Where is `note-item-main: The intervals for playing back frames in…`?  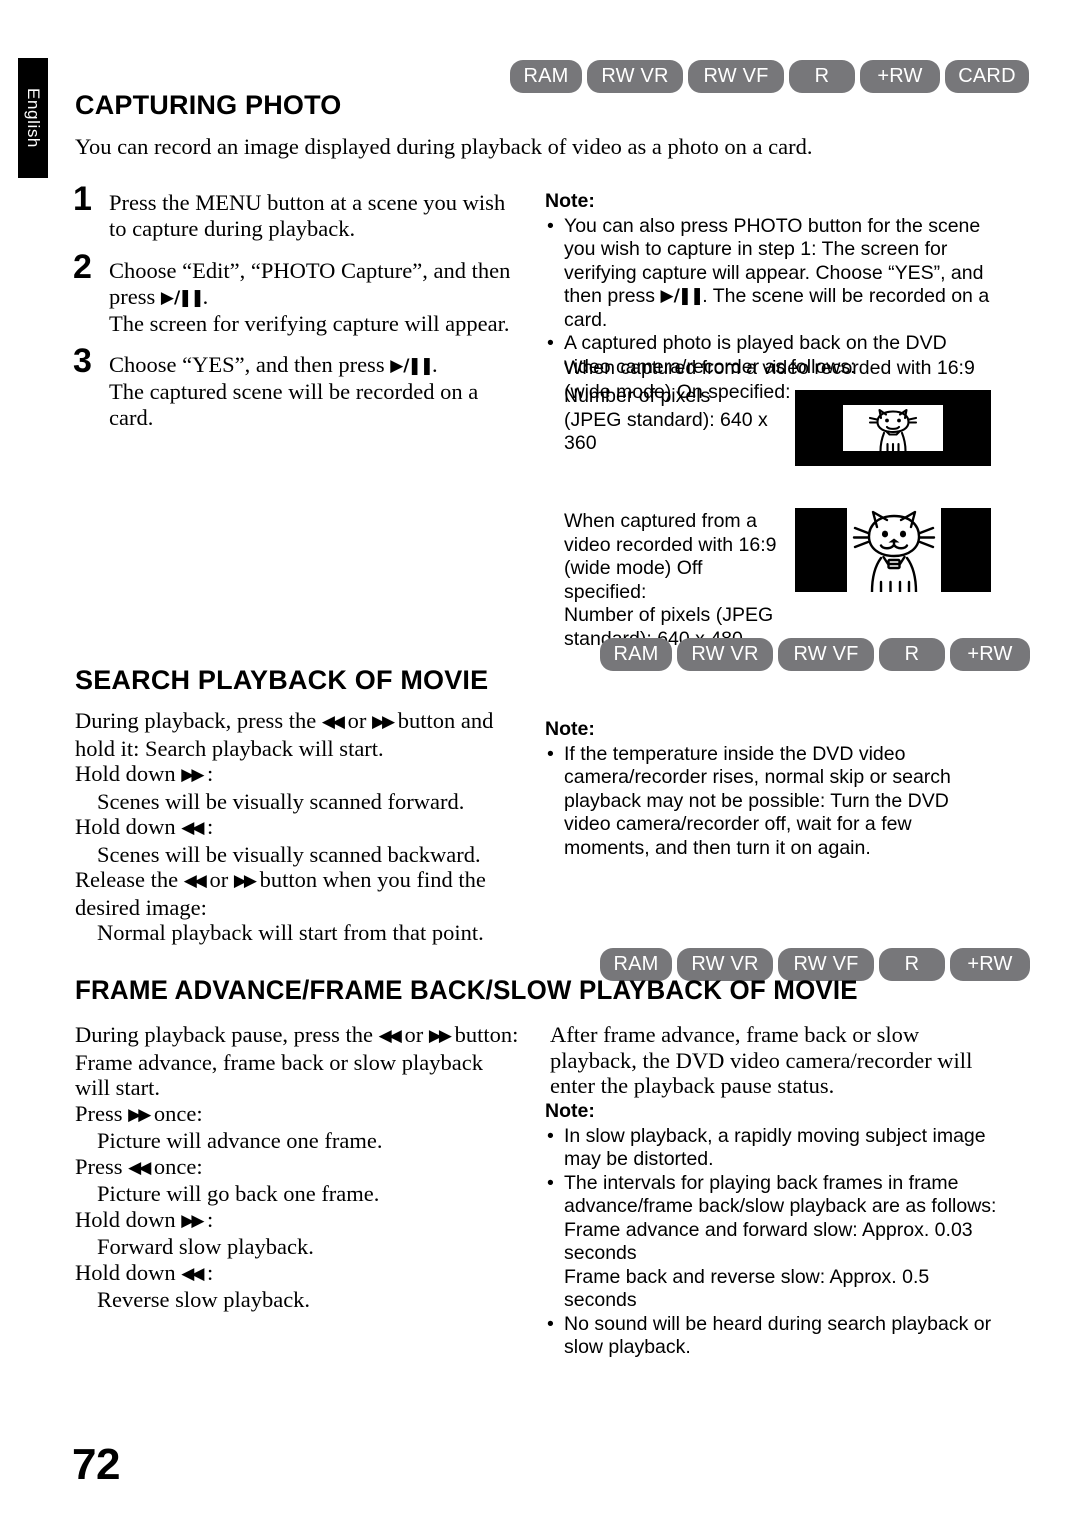 note-item-main: The intervals for playing back frames in… is located at coordinates (780, 1194).